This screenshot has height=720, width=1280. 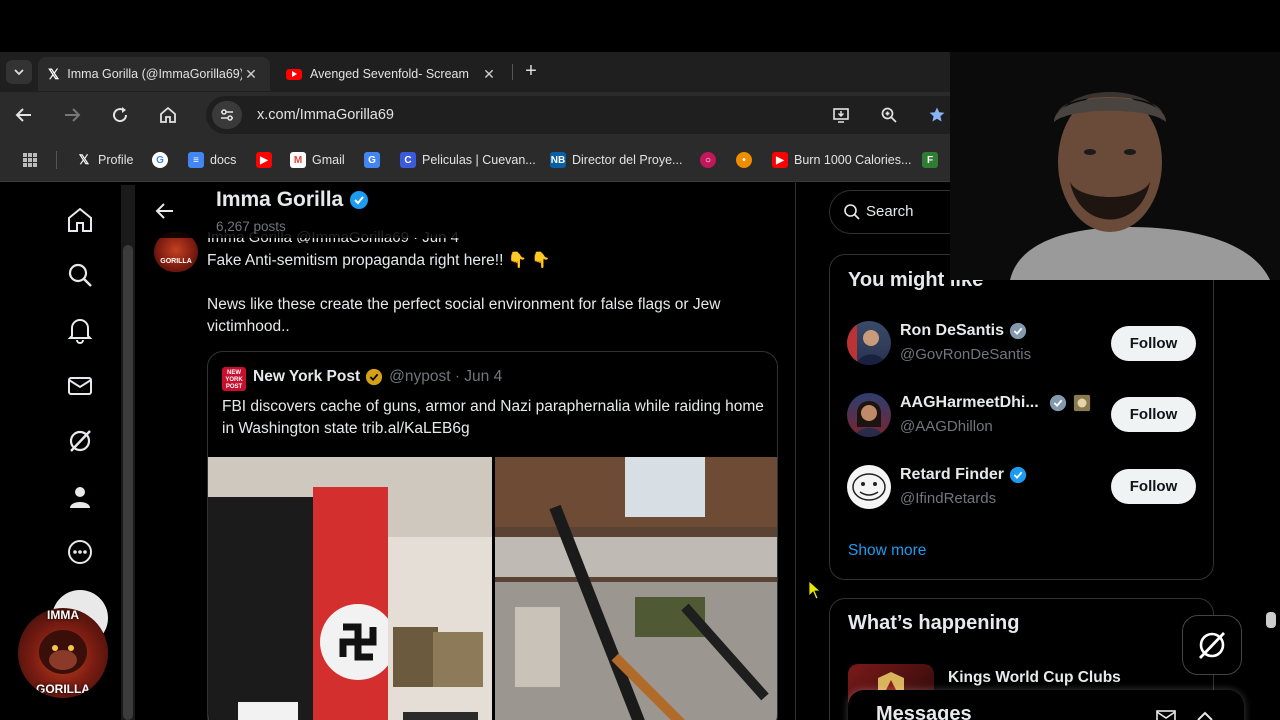 What do you see at coordinates (128, 482) in the screenshot?
I see `page-scrollbar-thumb` at bounding box center [128, 482].